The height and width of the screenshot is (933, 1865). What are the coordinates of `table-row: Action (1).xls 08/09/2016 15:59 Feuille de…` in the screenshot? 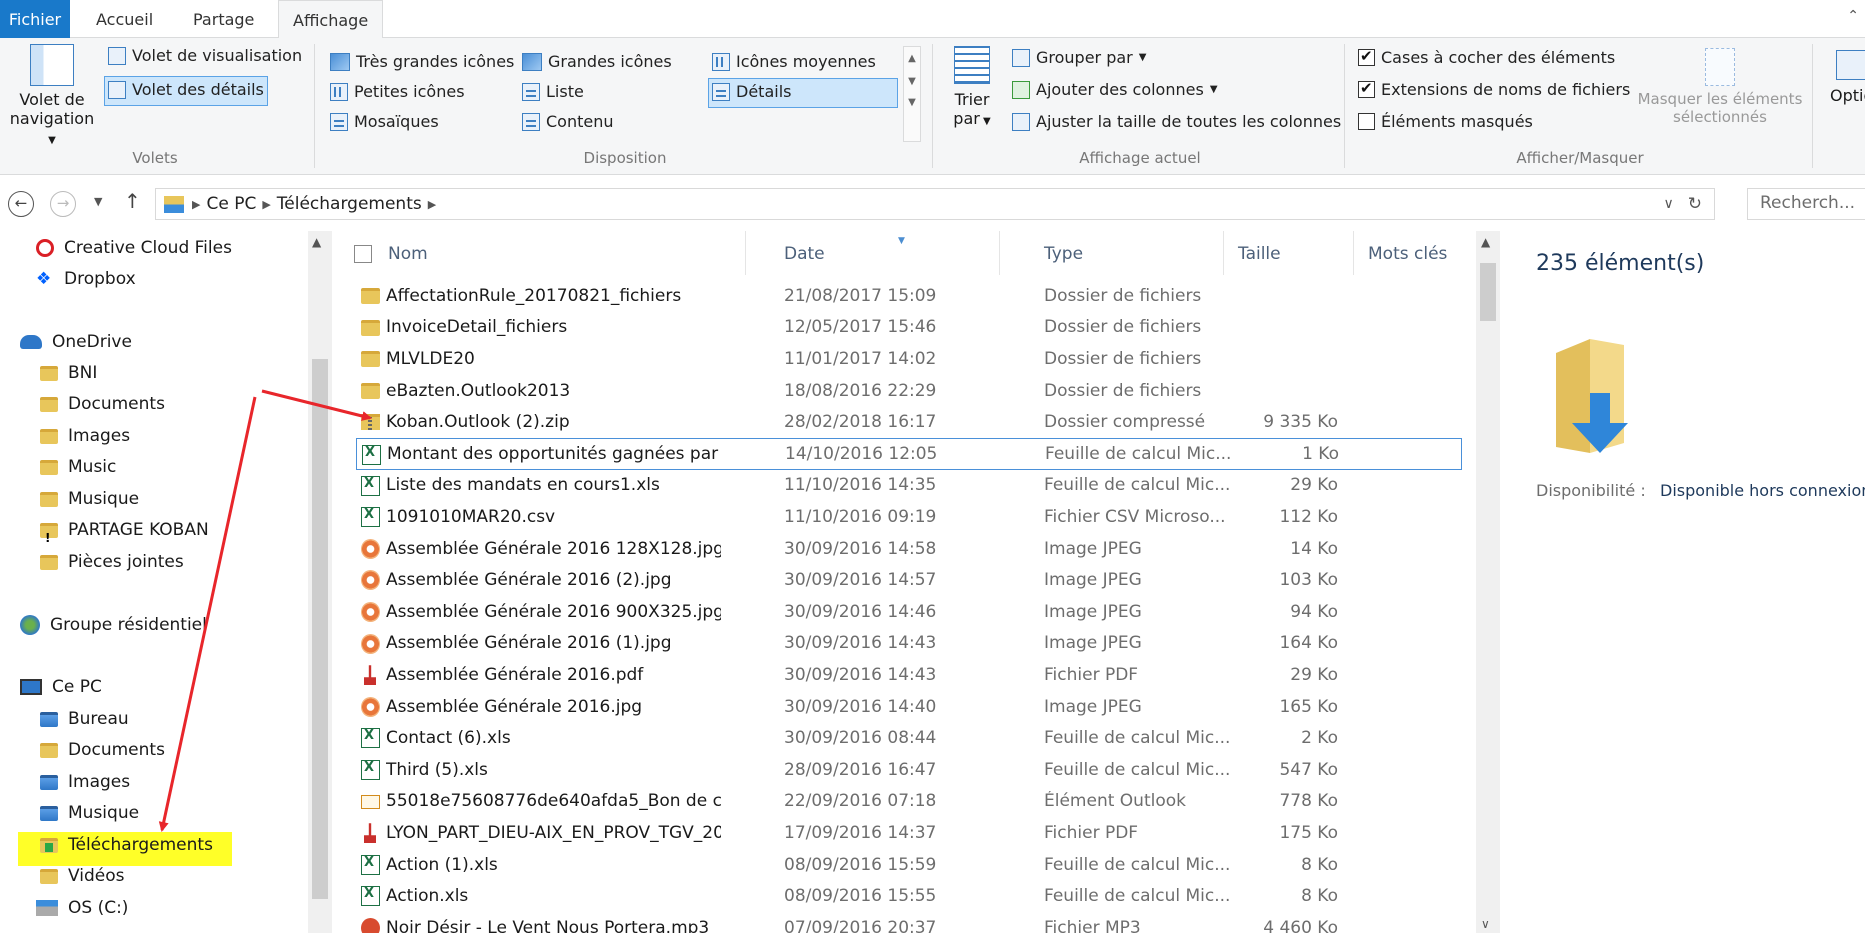 It's located at (909, 865).